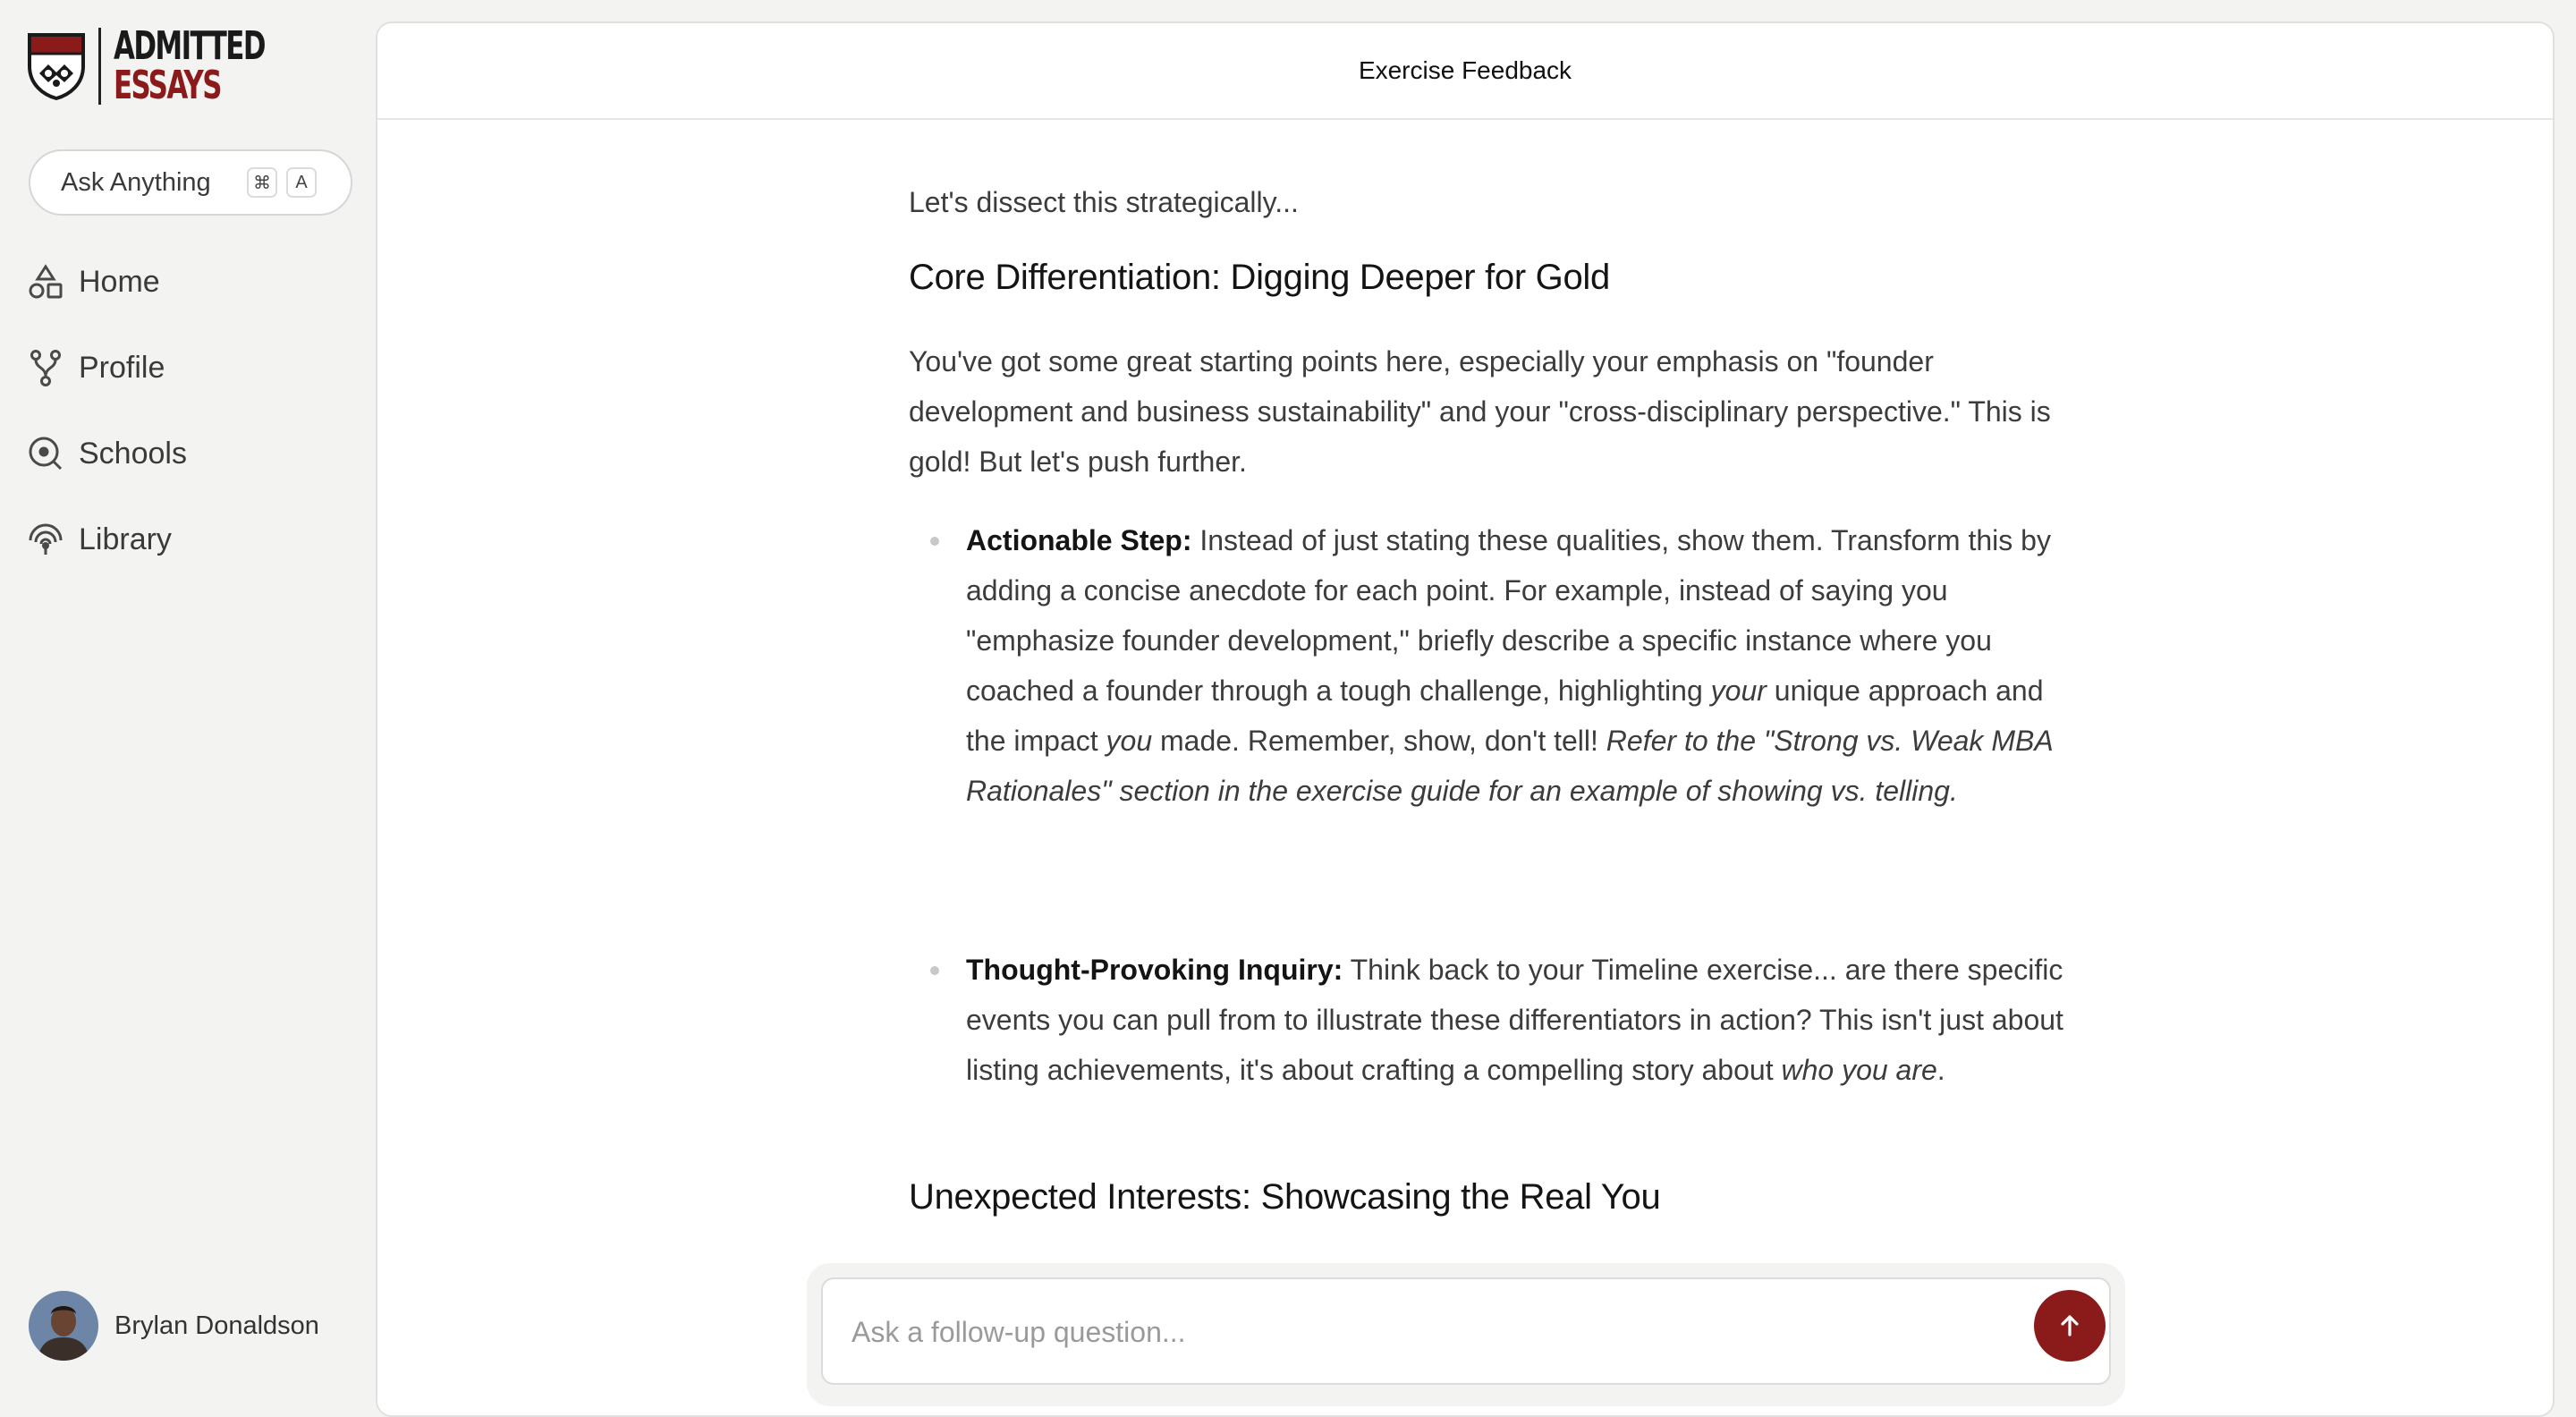  I want to click on arrow-up-icon, so click(2070, 1325).